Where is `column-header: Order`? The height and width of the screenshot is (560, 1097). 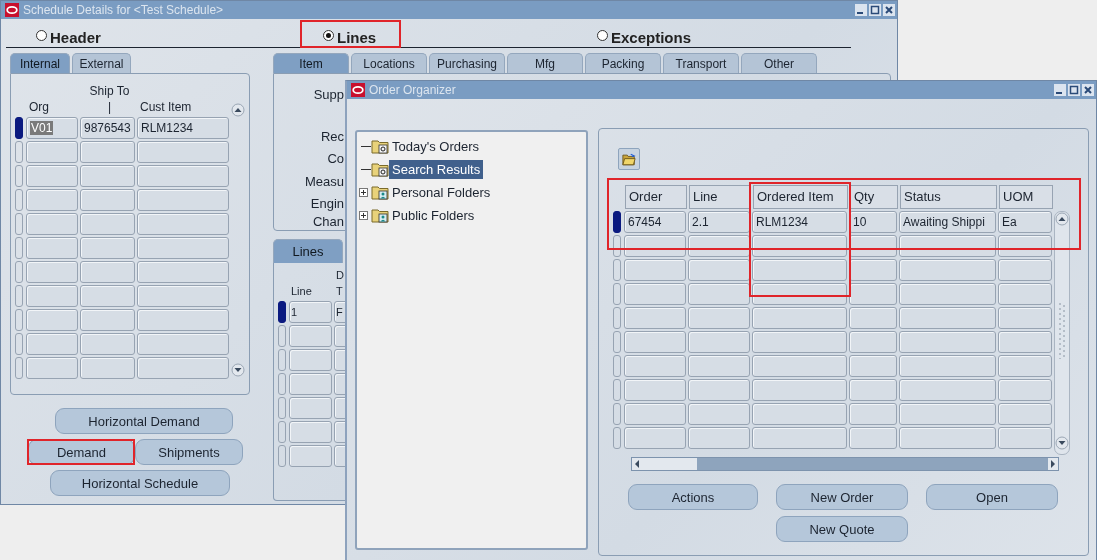
column-header: Order is located at coordinates (656, 197).